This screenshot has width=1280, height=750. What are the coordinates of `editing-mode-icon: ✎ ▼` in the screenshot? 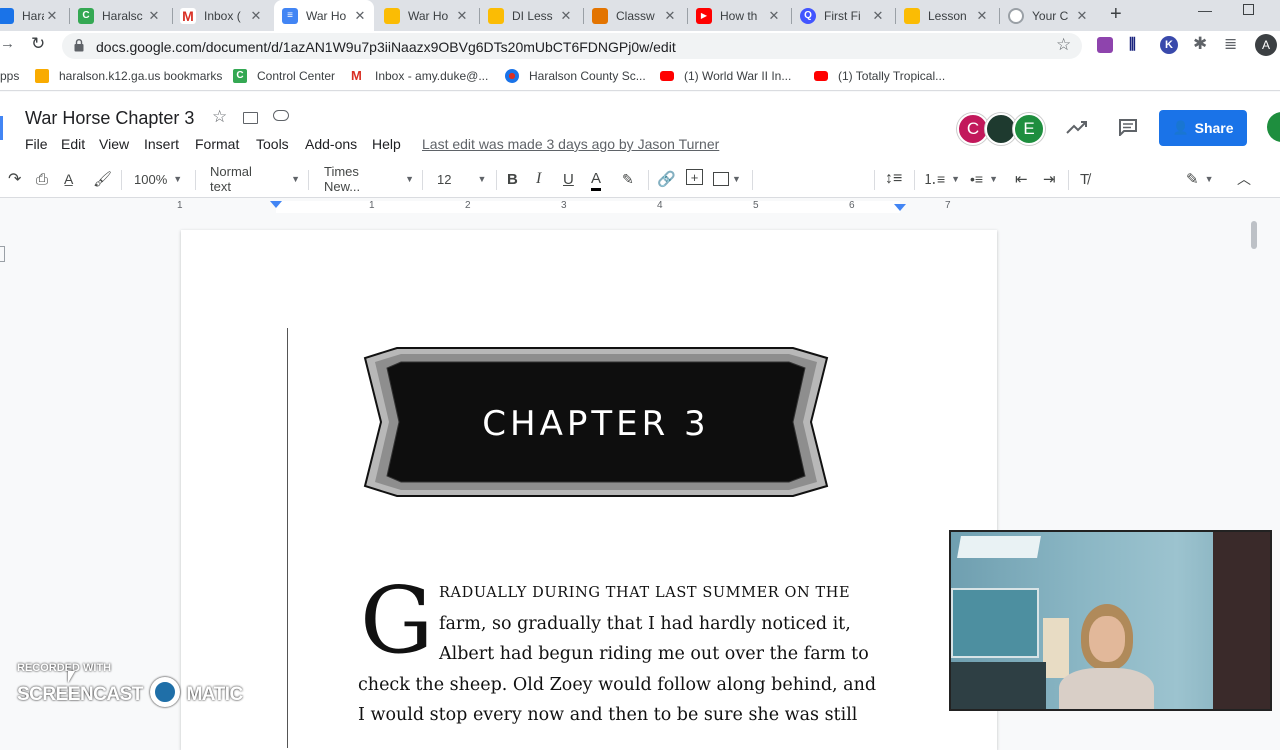 It's located at (1200, 179).